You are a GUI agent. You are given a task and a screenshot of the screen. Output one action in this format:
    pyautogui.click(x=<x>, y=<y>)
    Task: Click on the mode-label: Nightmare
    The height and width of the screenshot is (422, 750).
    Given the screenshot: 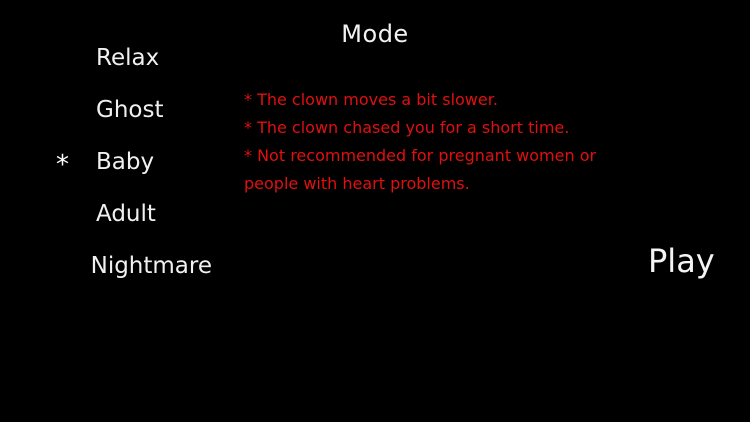 What is the action you would take?
    pyautogui.click(x=151, y=266)
    